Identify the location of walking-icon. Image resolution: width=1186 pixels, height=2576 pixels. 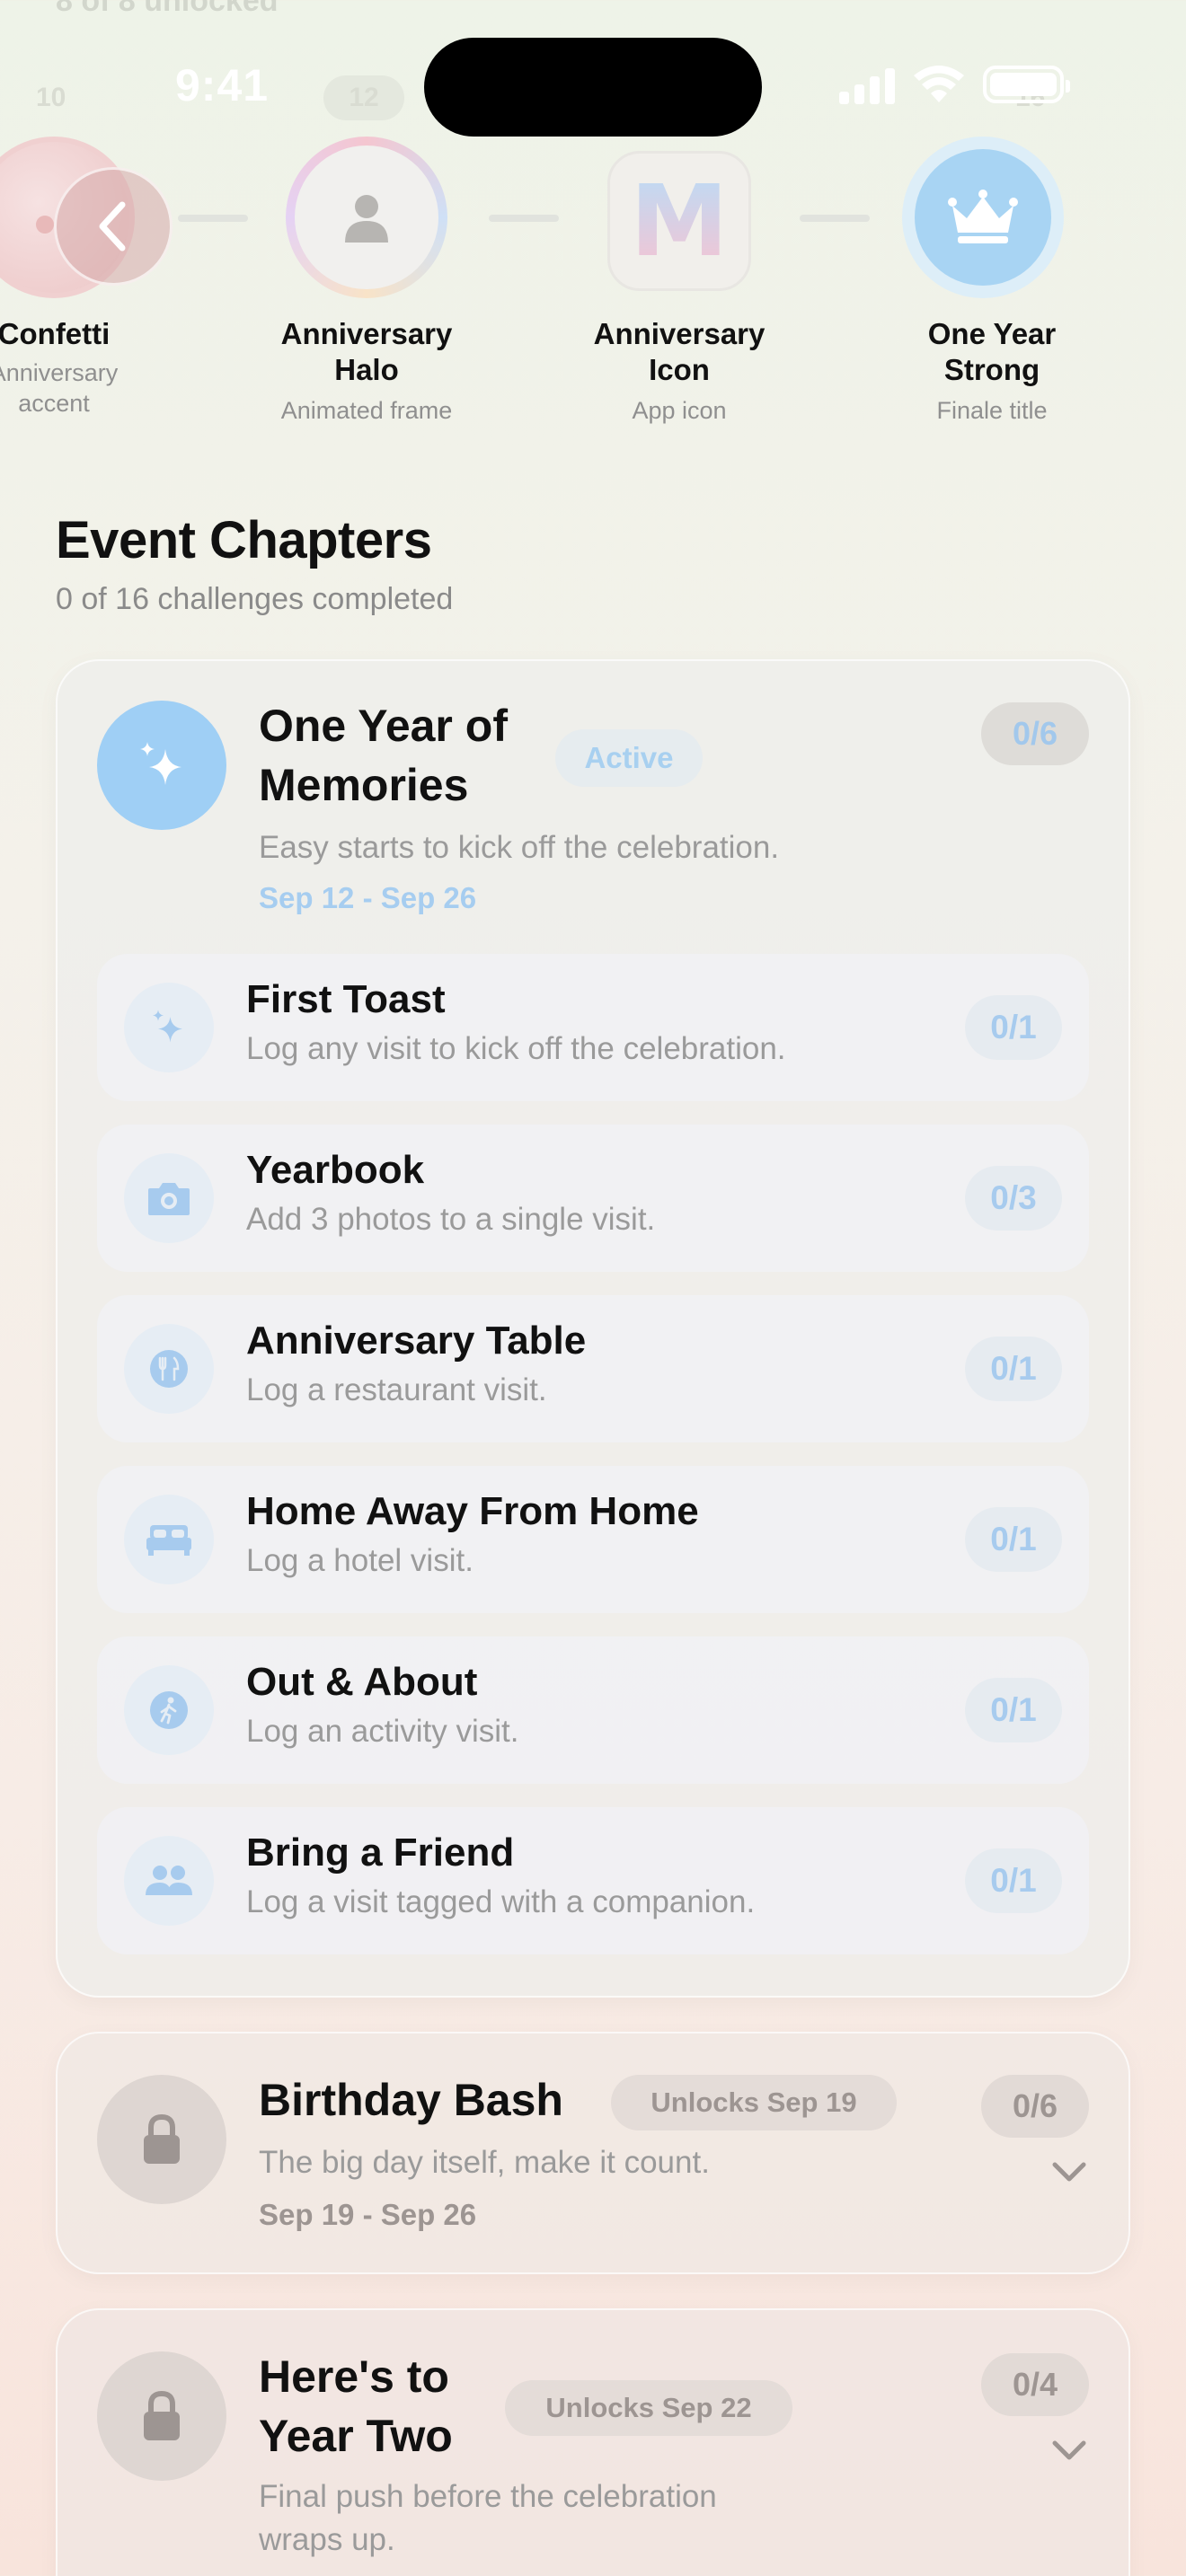
(169, 1710).